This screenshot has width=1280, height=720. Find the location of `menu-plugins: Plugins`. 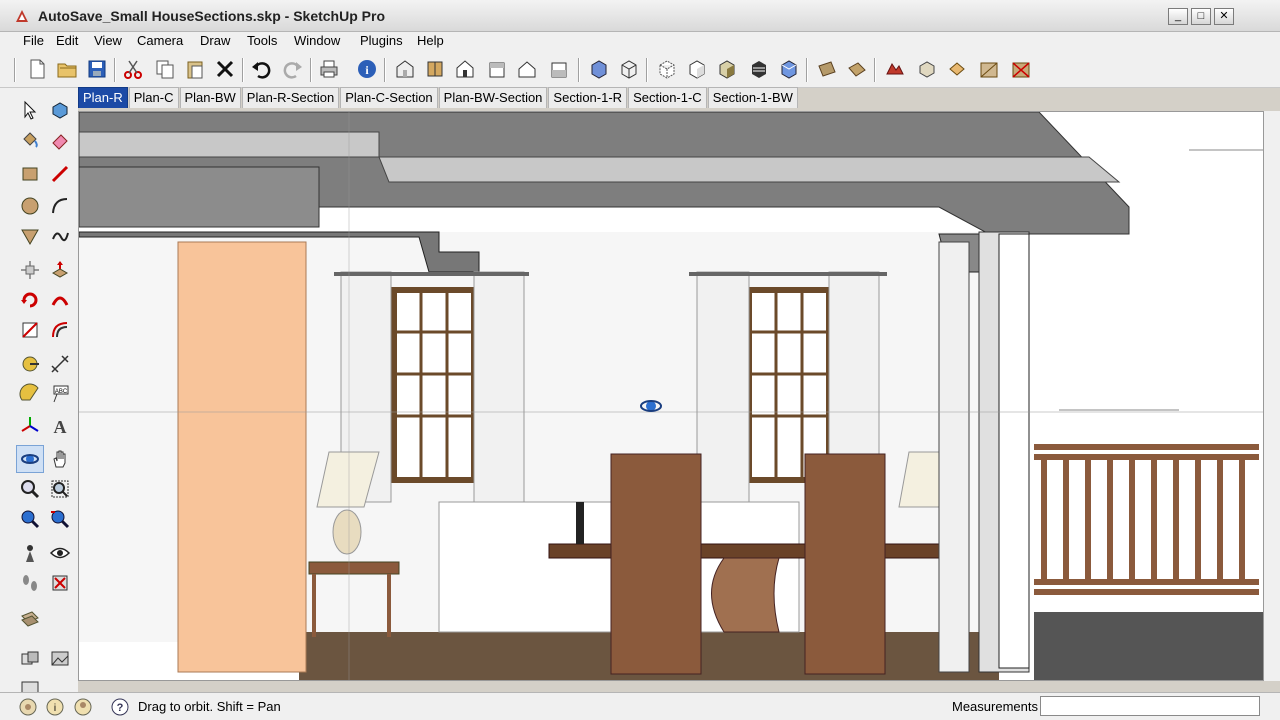

menu-plugins: Plugins is located at coordinates (381, 40).